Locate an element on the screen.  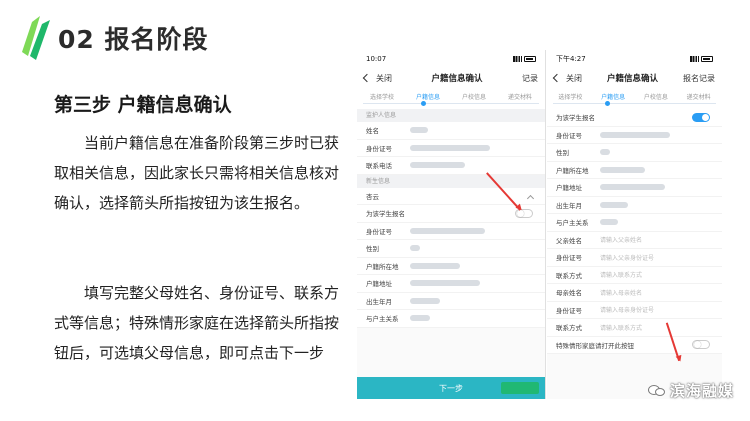
enroll-records-link: 报名记录 is located at coordinates (699, 78).